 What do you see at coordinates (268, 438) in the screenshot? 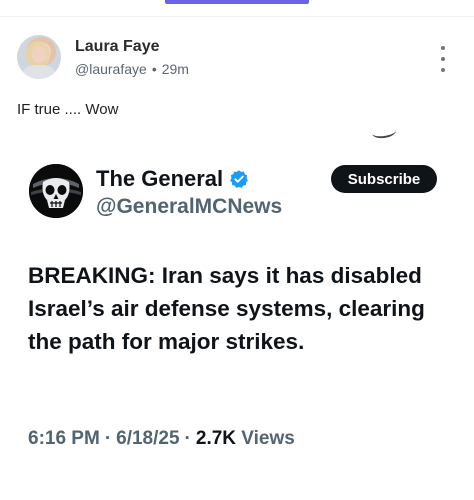
I see `views-label: Views` at bounding box center [268, 438].